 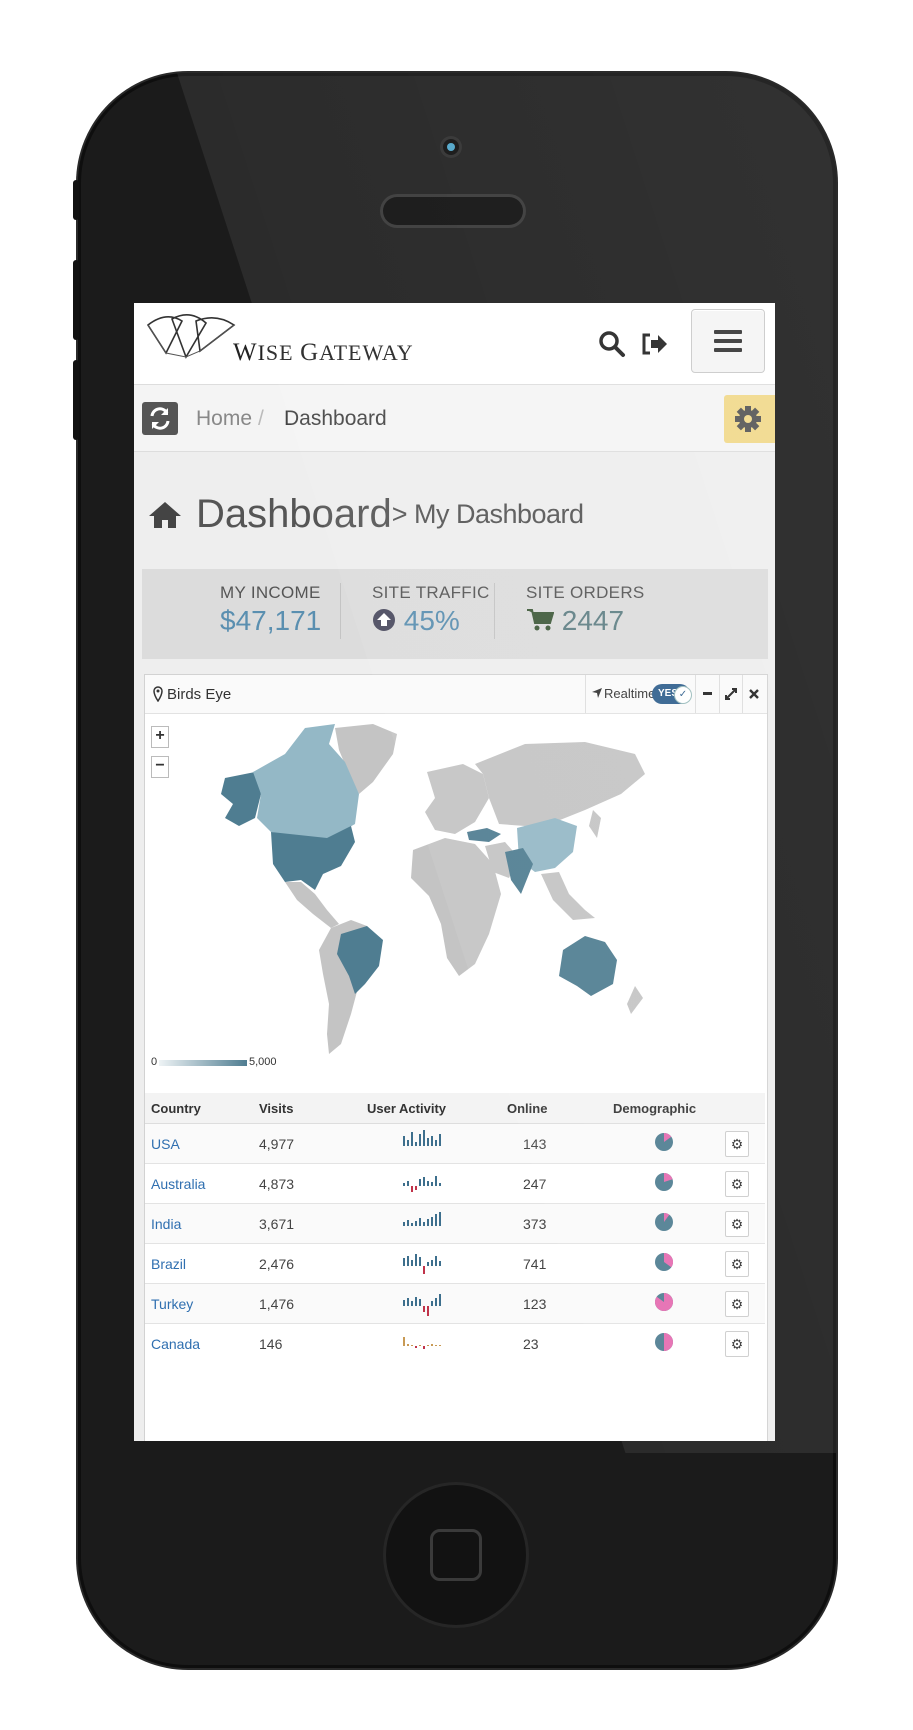 I want to click on arrow-circle-up-icon, so click(x=384, y=620).